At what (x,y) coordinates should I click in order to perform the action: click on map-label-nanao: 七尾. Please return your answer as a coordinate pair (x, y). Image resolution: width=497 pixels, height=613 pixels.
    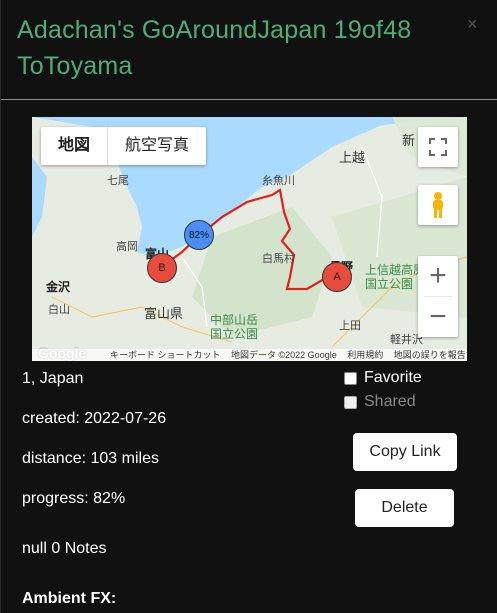
    Looking at the image, I should click on (118, 181).